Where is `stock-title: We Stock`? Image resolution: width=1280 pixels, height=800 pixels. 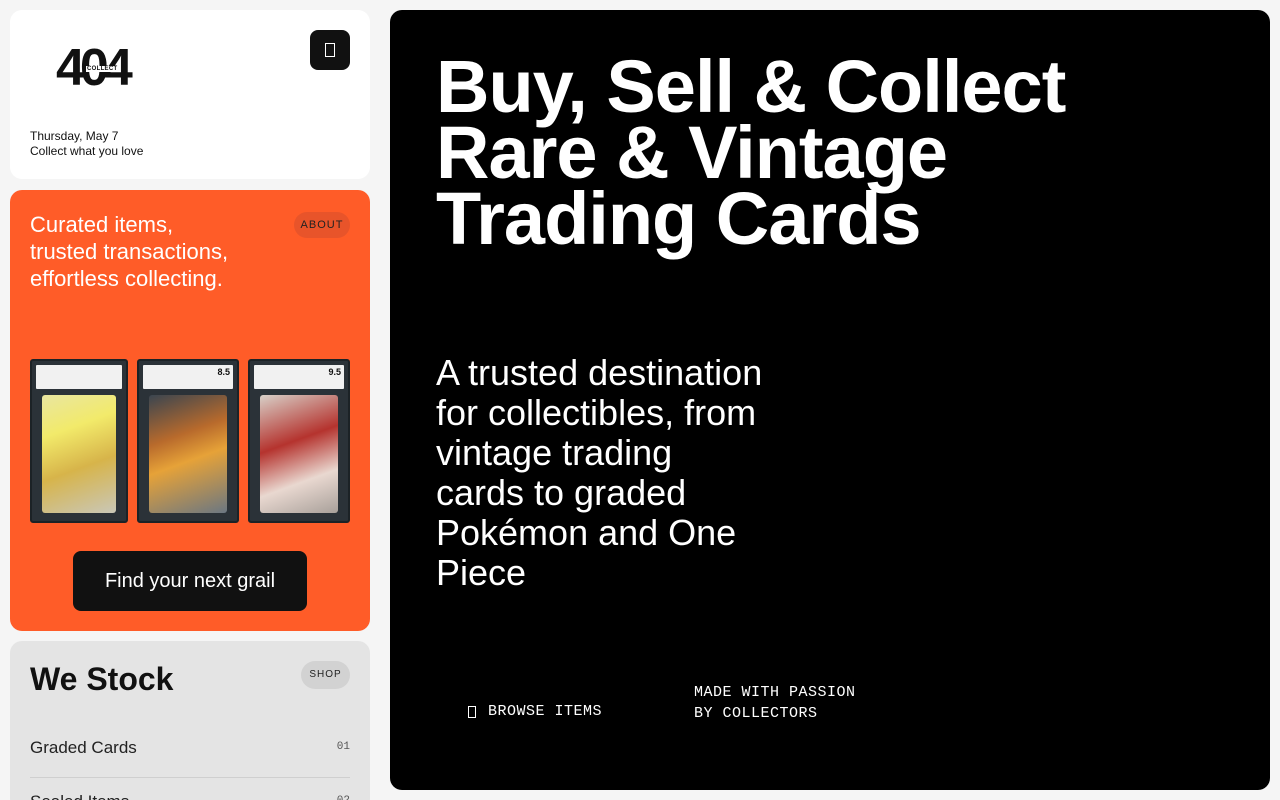 stock-title: We Stock is located at coordinates (102, 679).